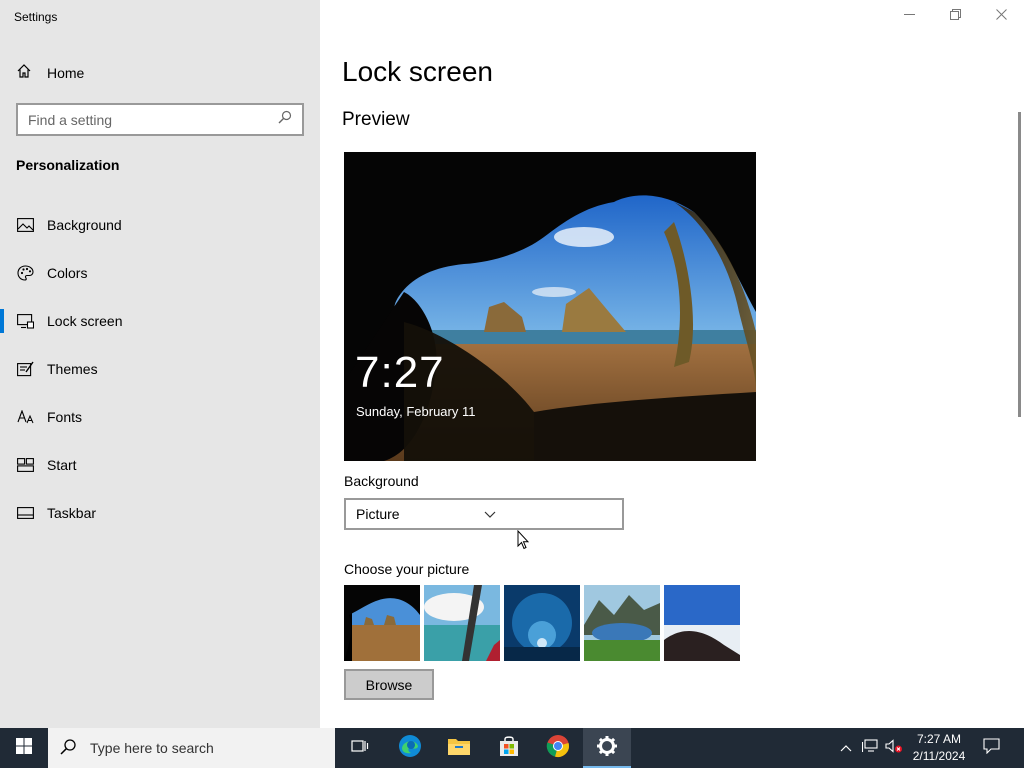 The height and width of the screenshot is (768, 1024). What do you see at coordinates (381, 481) in the screenshot?
I see `background-label: Background` at bounding box center [381, 481].